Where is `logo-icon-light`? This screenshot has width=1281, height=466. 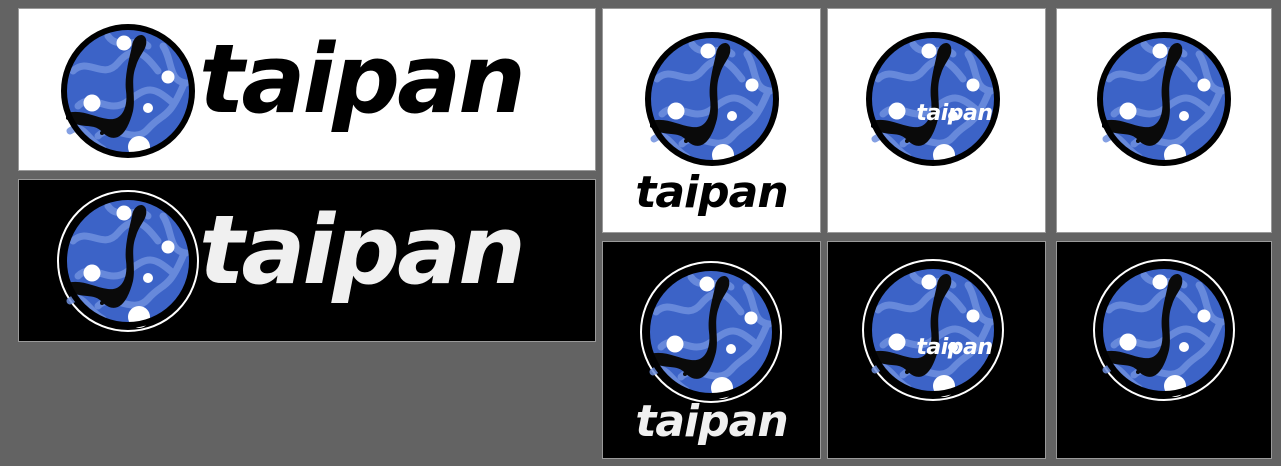 logo-icon-light is located at coordinates (1164, 120).